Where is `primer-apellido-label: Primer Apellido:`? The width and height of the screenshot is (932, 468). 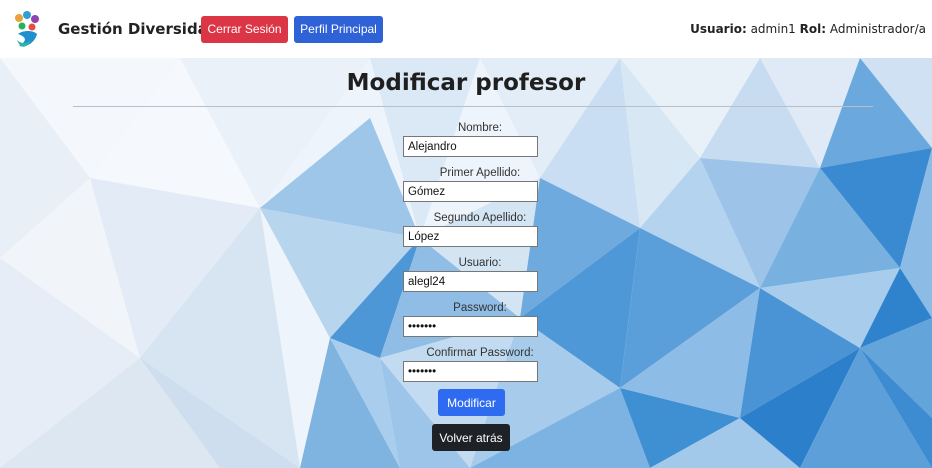
primer-apellido-label: Primer Apellido: is located at coordinates (480, 173).